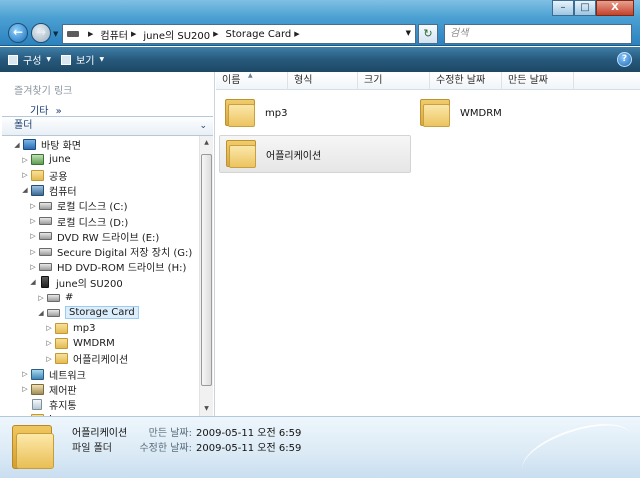 The height and width of the screenshot is (478, 640). I want to click on tree-item: ▷ 제어판, so click(48, 389).